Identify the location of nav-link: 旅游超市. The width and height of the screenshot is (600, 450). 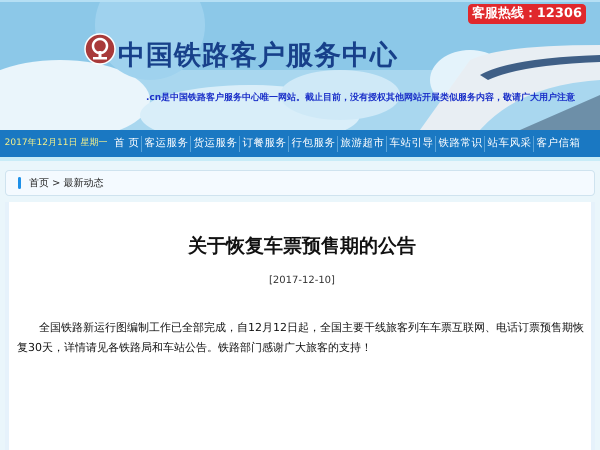
(362, 144).